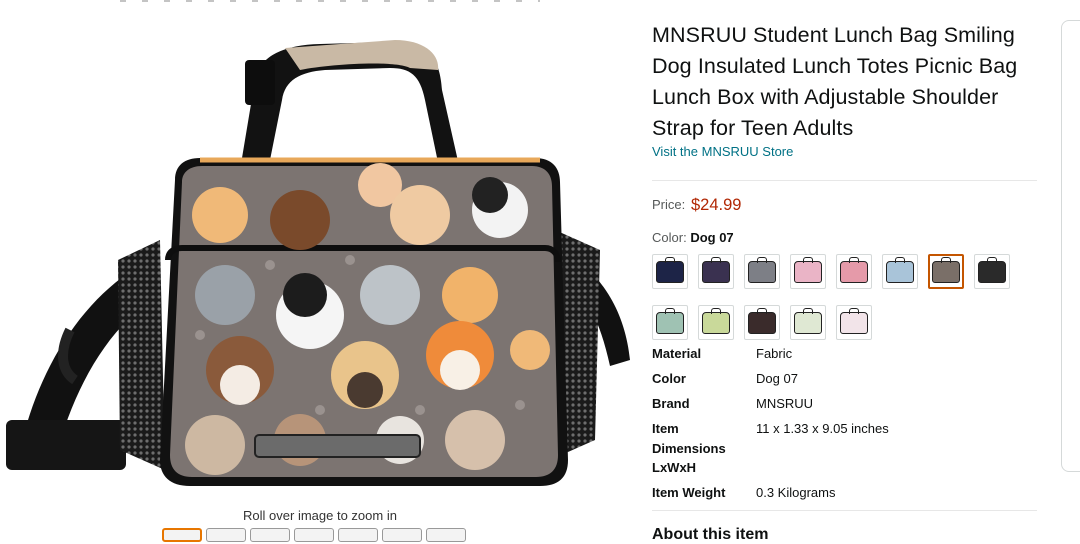 This screenshot has width=1080, height=544. What do you see at coordinates (822, 428) in the screenshot?
I see `spec-value: 11 x 1.33 x 9.05 inches` at bounding box center [822, 428].